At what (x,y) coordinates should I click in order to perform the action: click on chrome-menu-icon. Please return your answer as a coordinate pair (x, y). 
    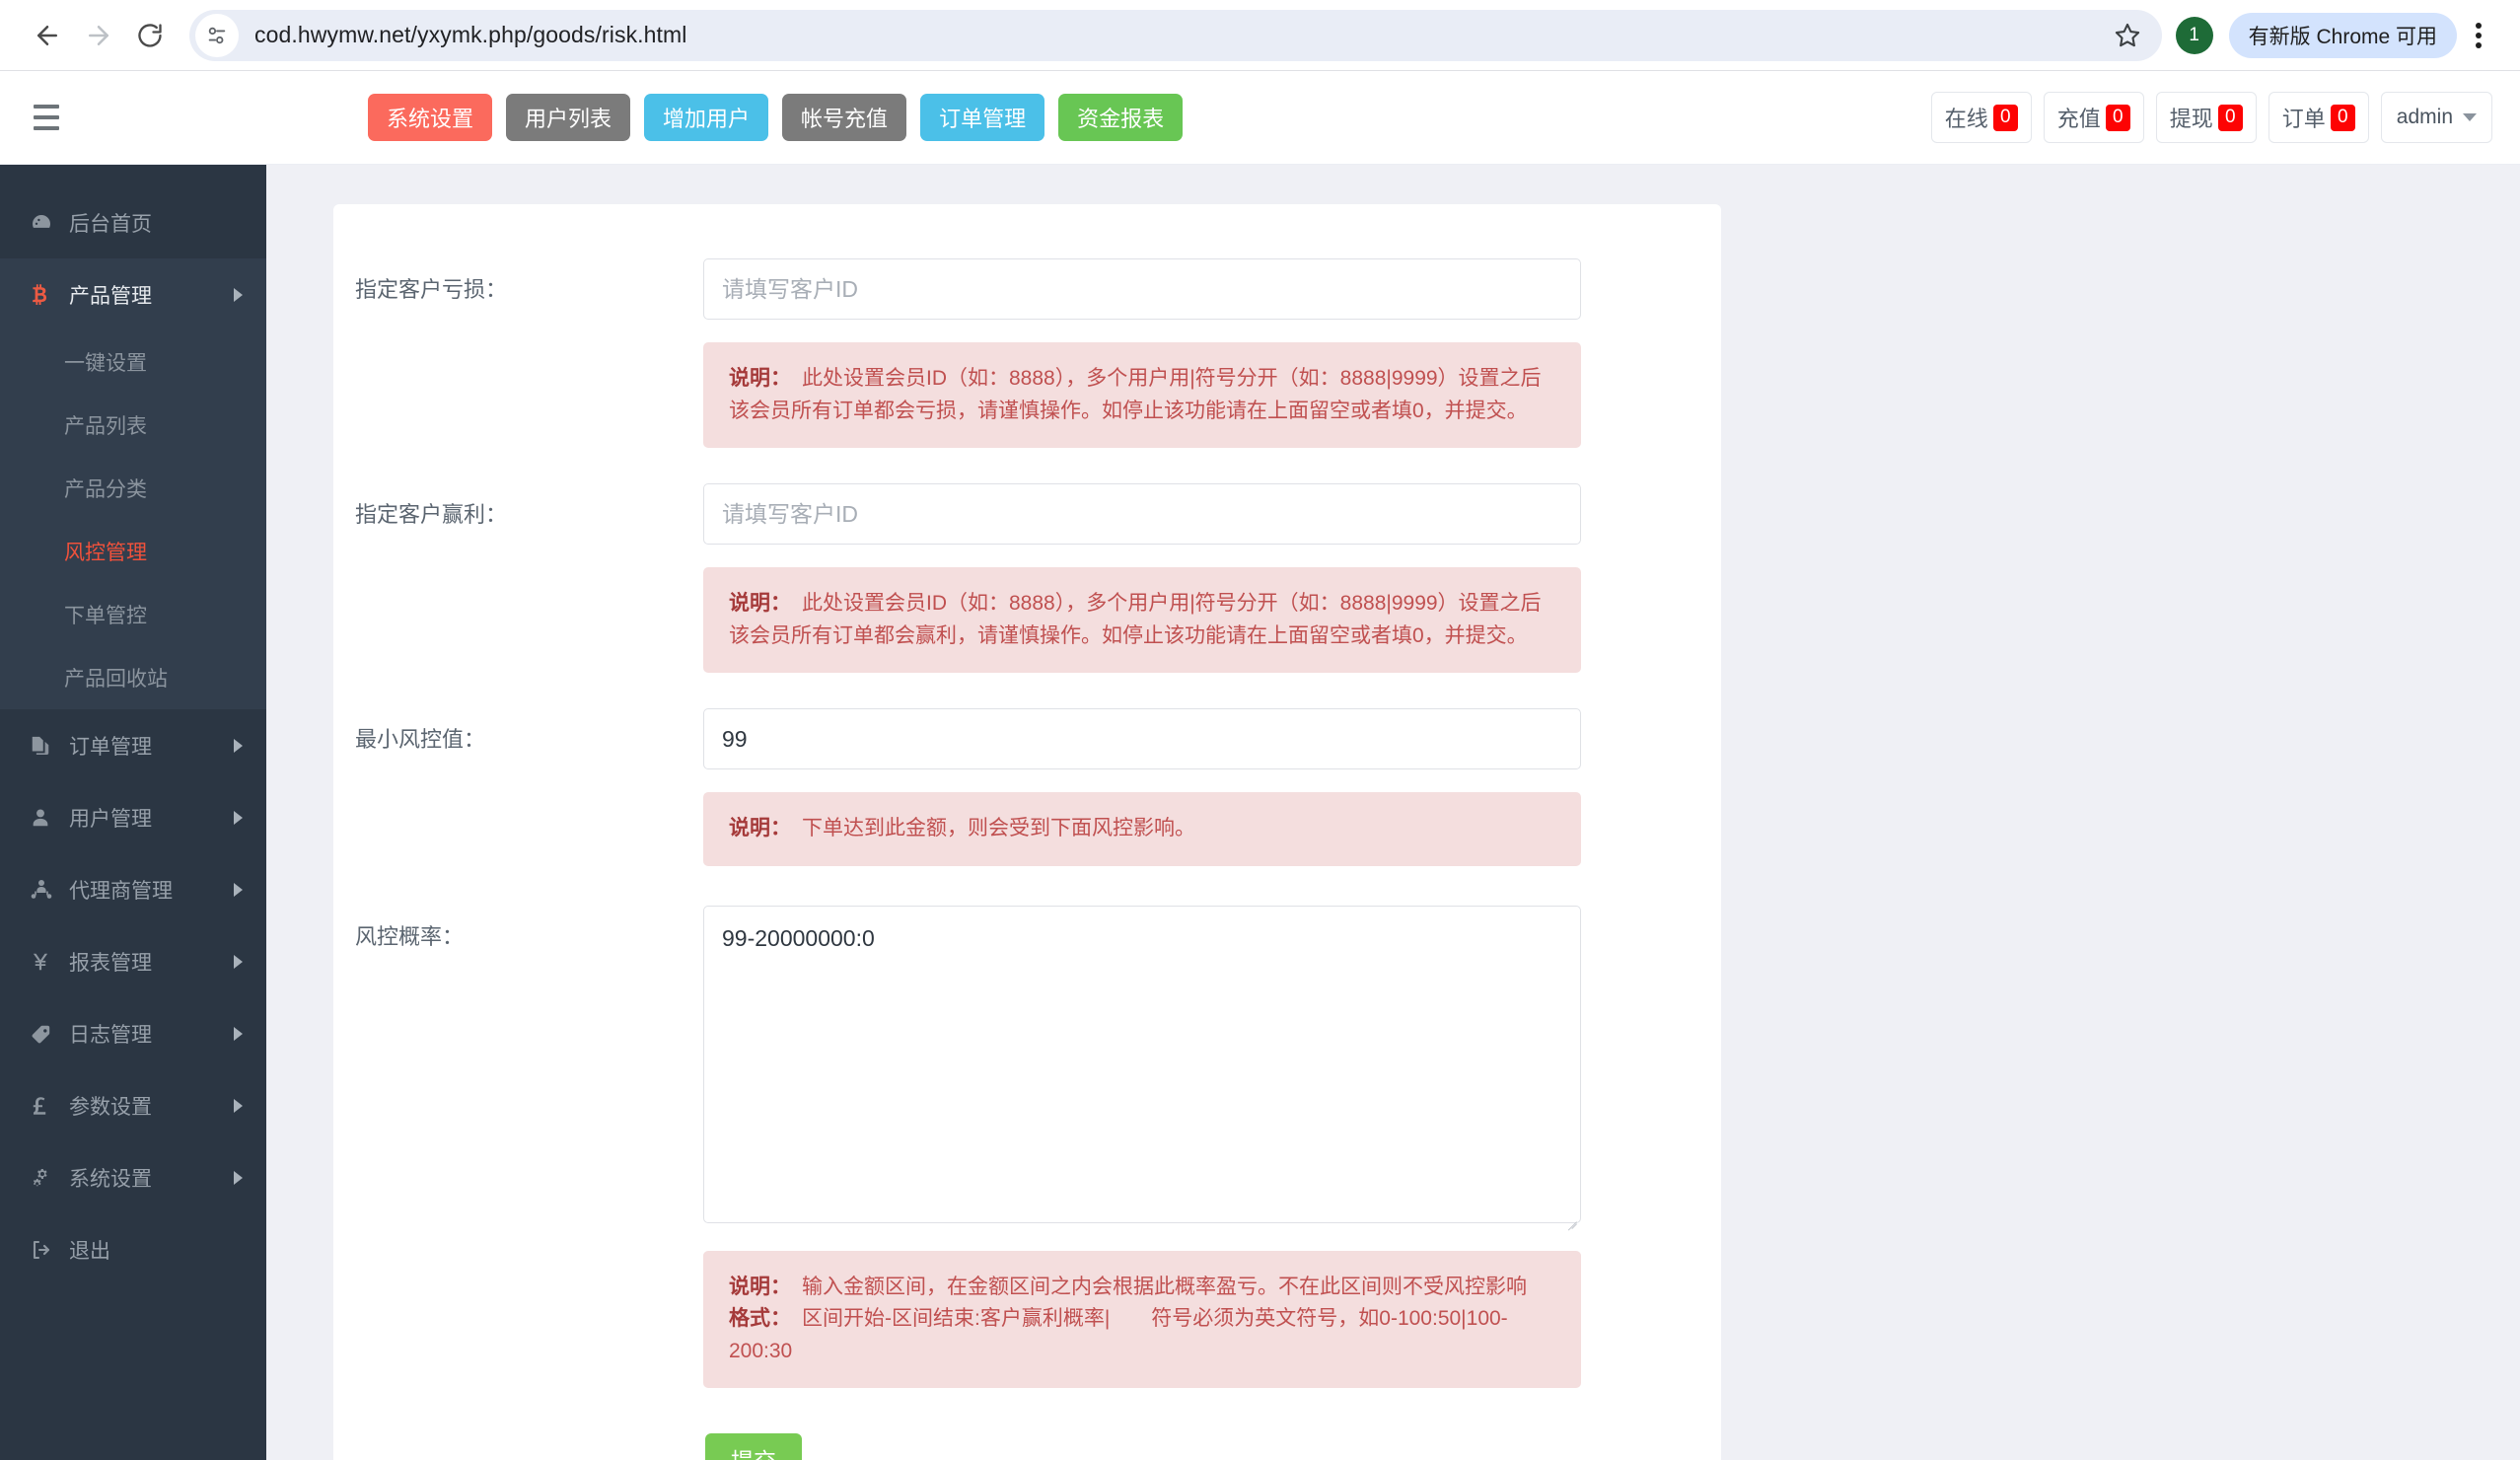
    Looking at the image, I should click on (2478, 35).